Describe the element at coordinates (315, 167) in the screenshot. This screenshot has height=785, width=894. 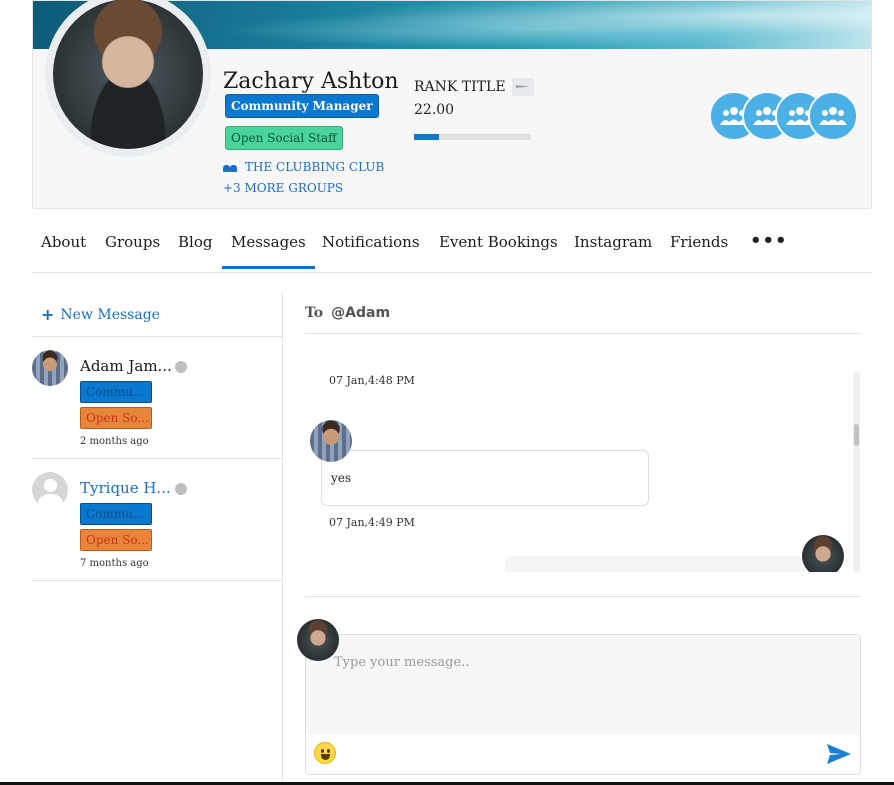
I see `group-name: THE CLUBBING CLUB` at that location.